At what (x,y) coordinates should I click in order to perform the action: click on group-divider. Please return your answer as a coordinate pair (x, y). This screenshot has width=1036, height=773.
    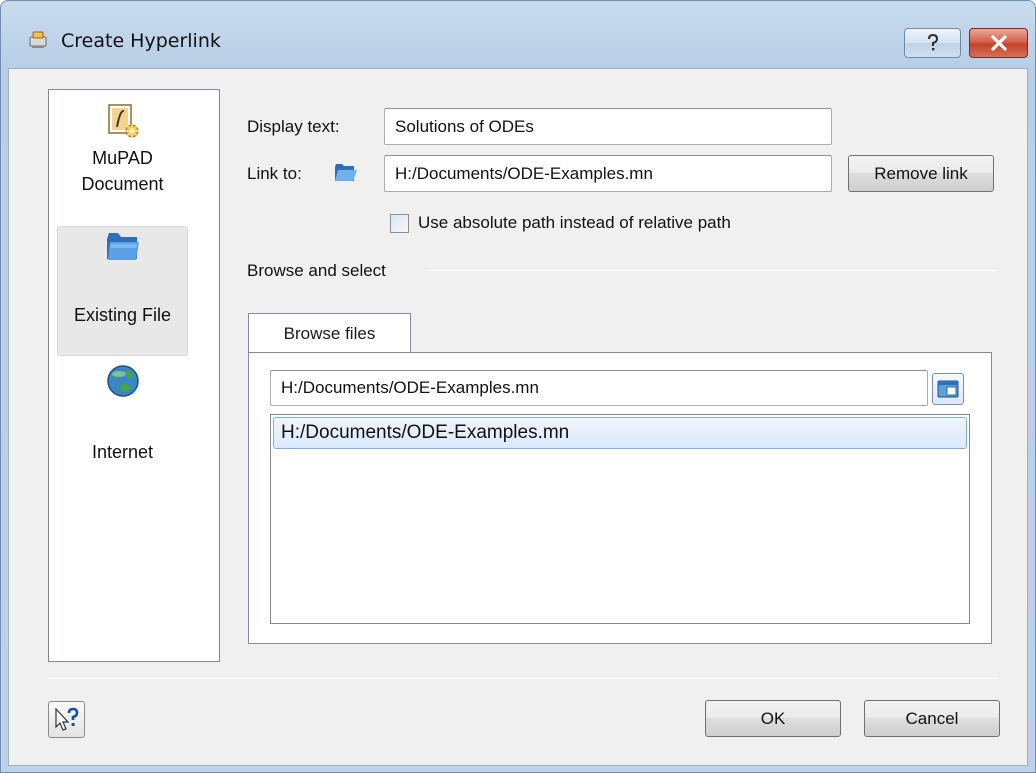
    Looking at the image, I should click on (712, 270).